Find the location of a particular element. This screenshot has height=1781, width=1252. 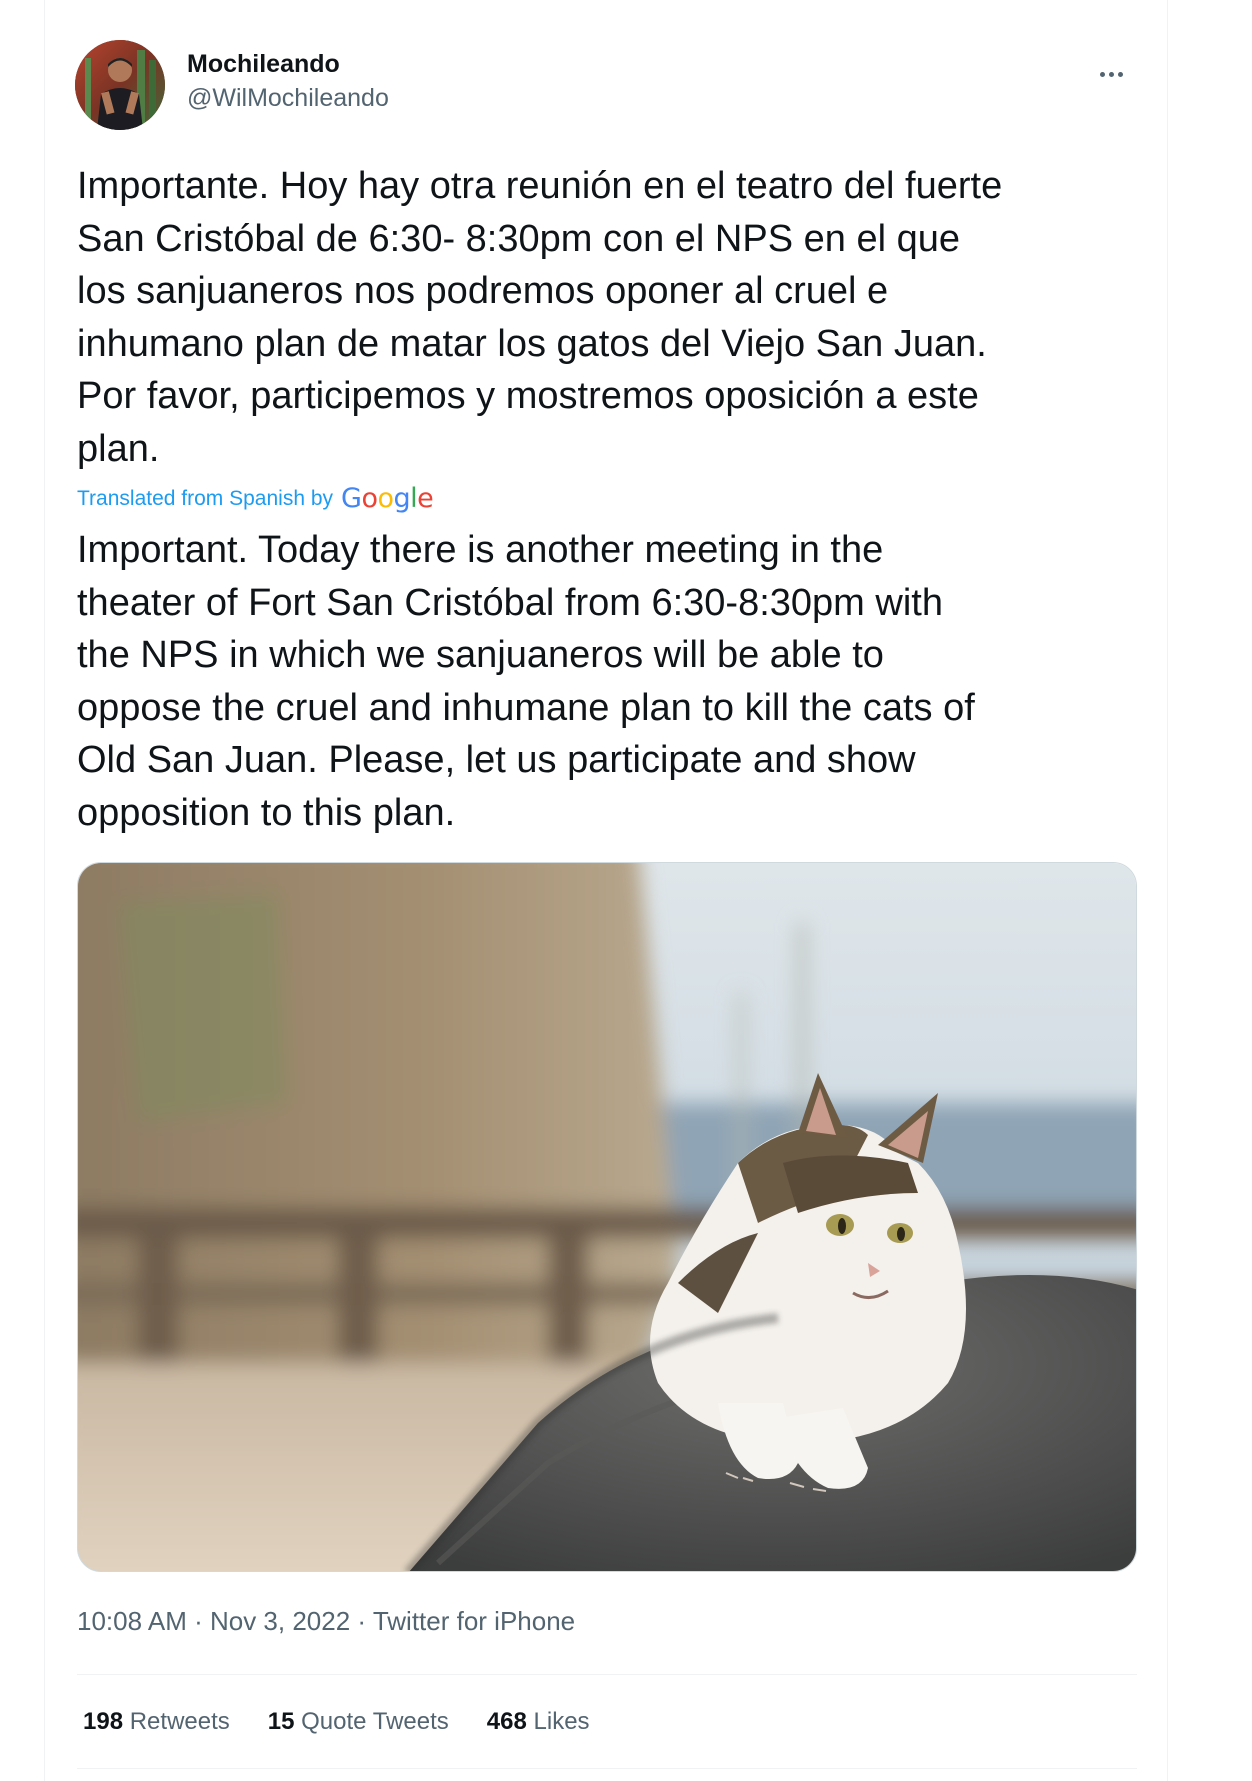

likes-label: Likes is located at coordinates (561, 1721).